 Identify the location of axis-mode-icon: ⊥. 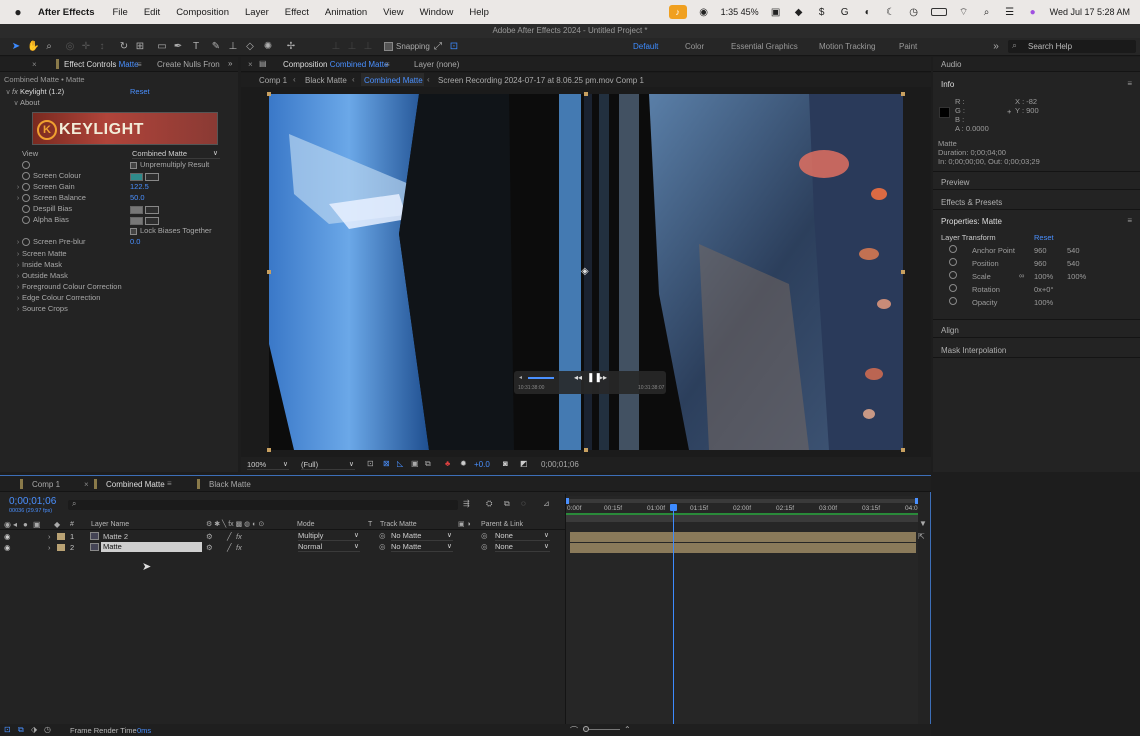
(336, 47).